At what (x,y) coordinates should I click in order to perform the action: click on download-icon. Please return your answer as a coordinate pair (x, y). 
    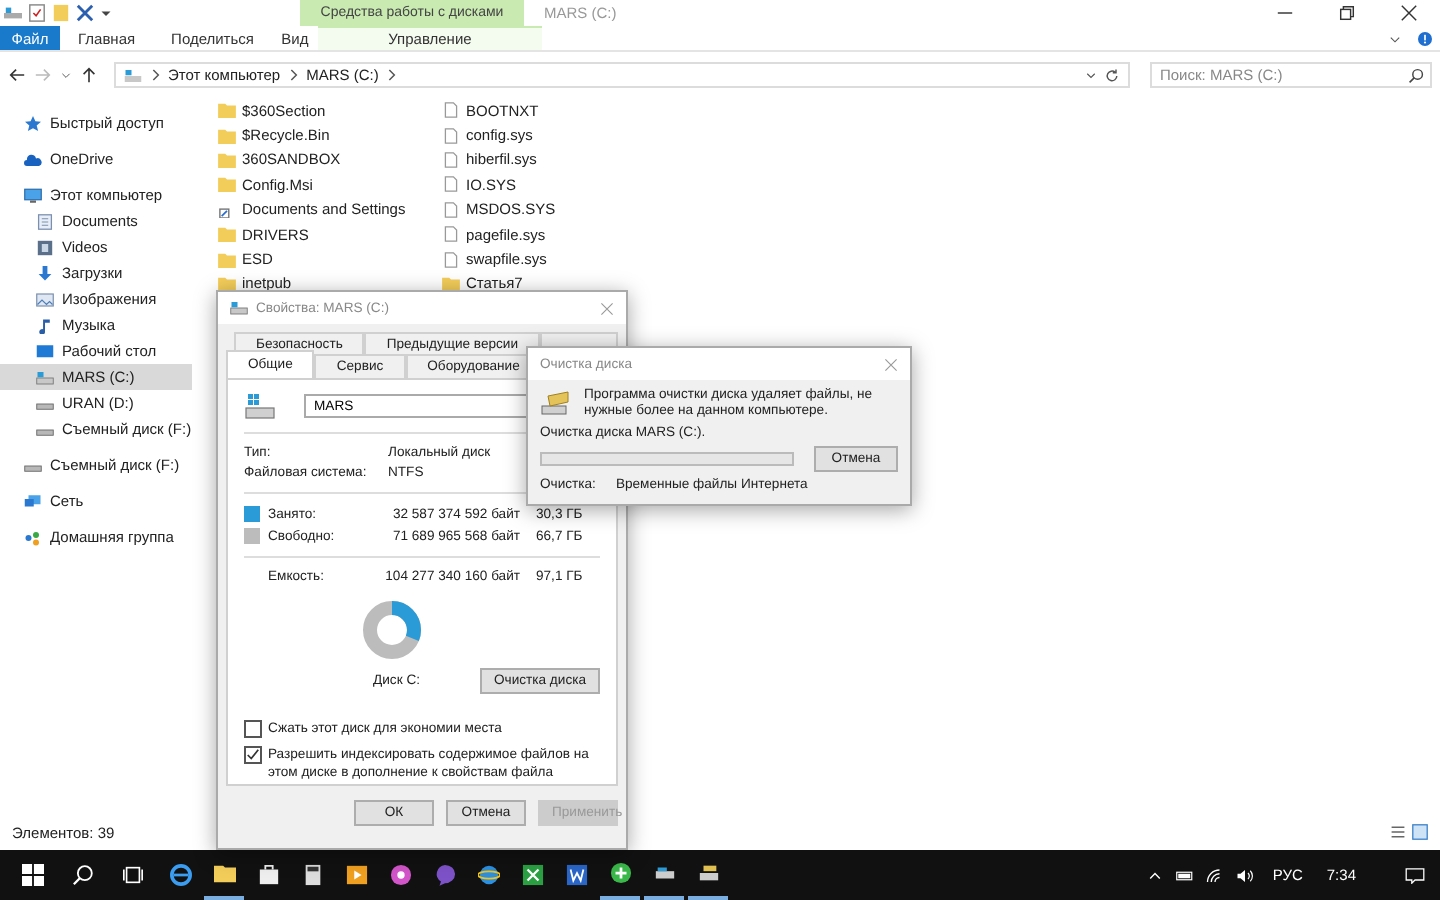
    Looking at the image, I should click on (45, 273).